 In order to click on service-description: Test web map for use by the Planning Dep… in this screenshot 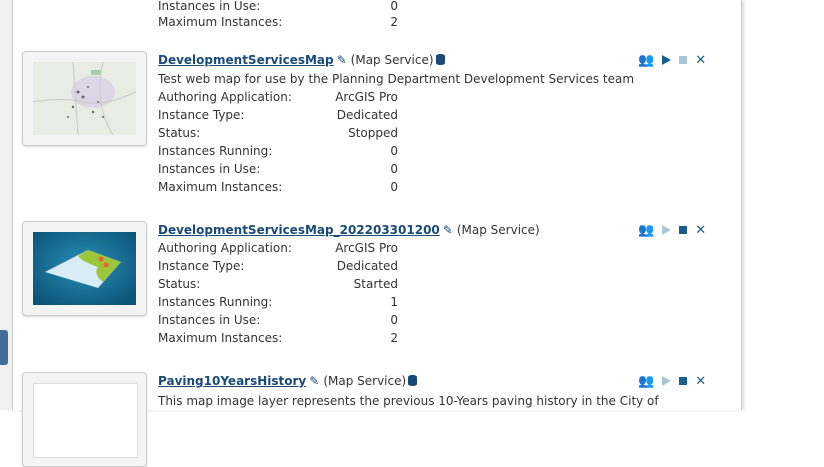, I will do `click(396, 79)`.